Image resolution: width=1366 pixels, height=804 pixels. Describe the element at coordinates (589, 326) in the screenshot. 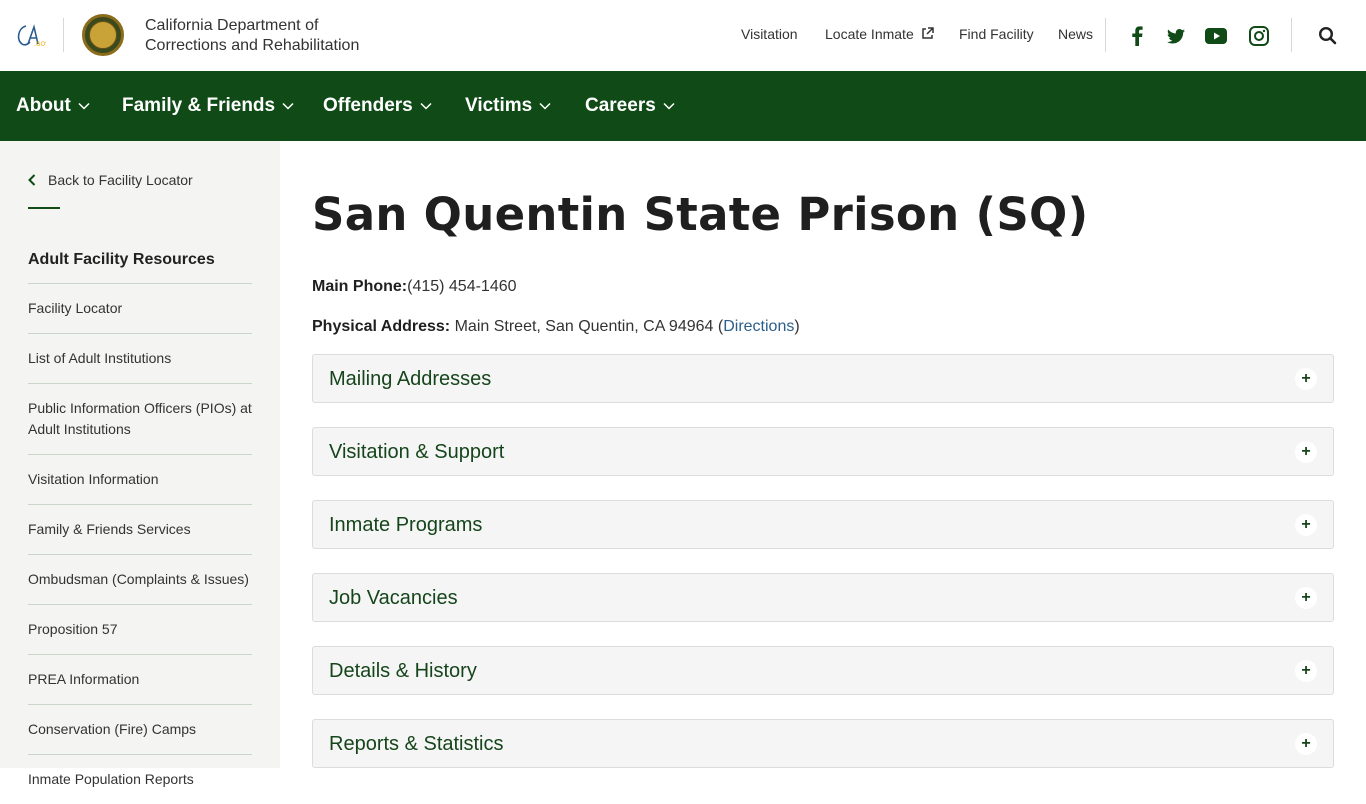

I see `physical-address-value: Main Street, San Quentin, CA 94964 (` at that location.